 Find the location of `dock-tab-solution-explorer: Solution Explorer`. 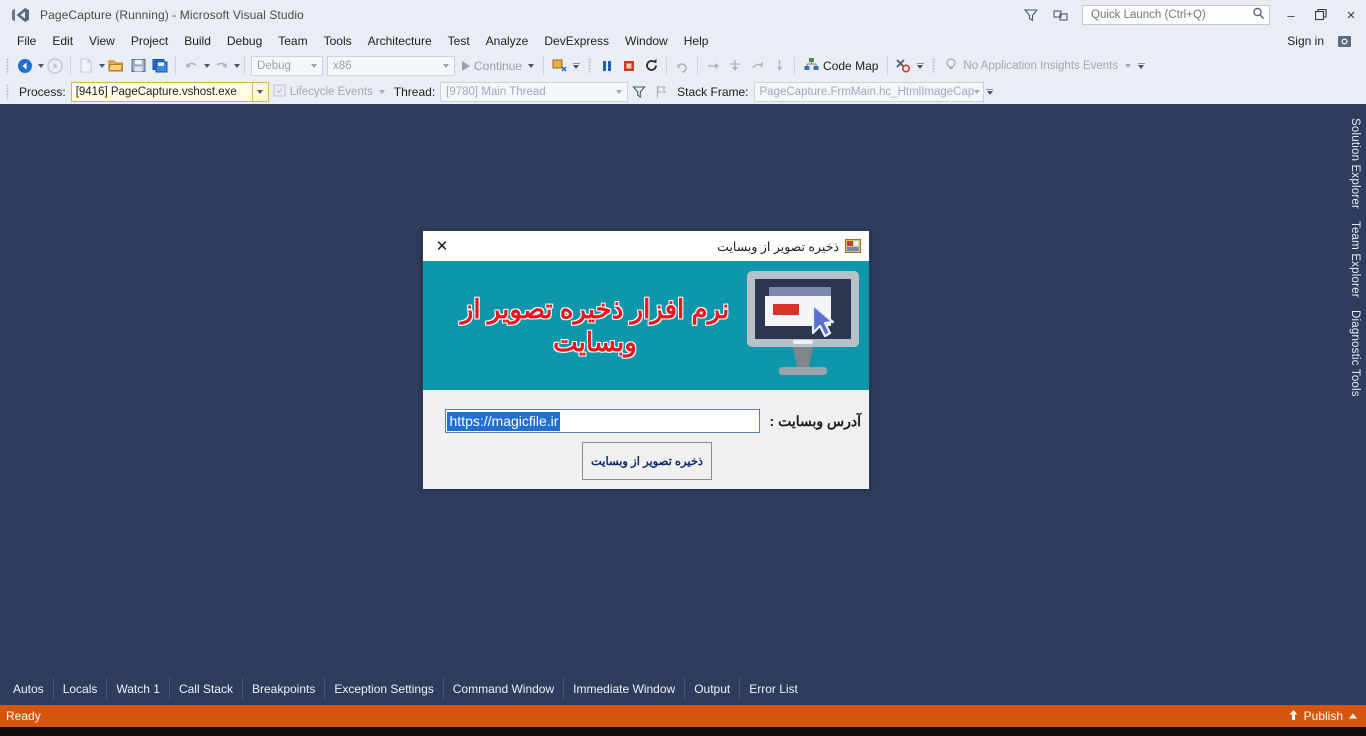

dock-tab-solution-explorer: Solution Explorer is located at coordinates (1355, 163).